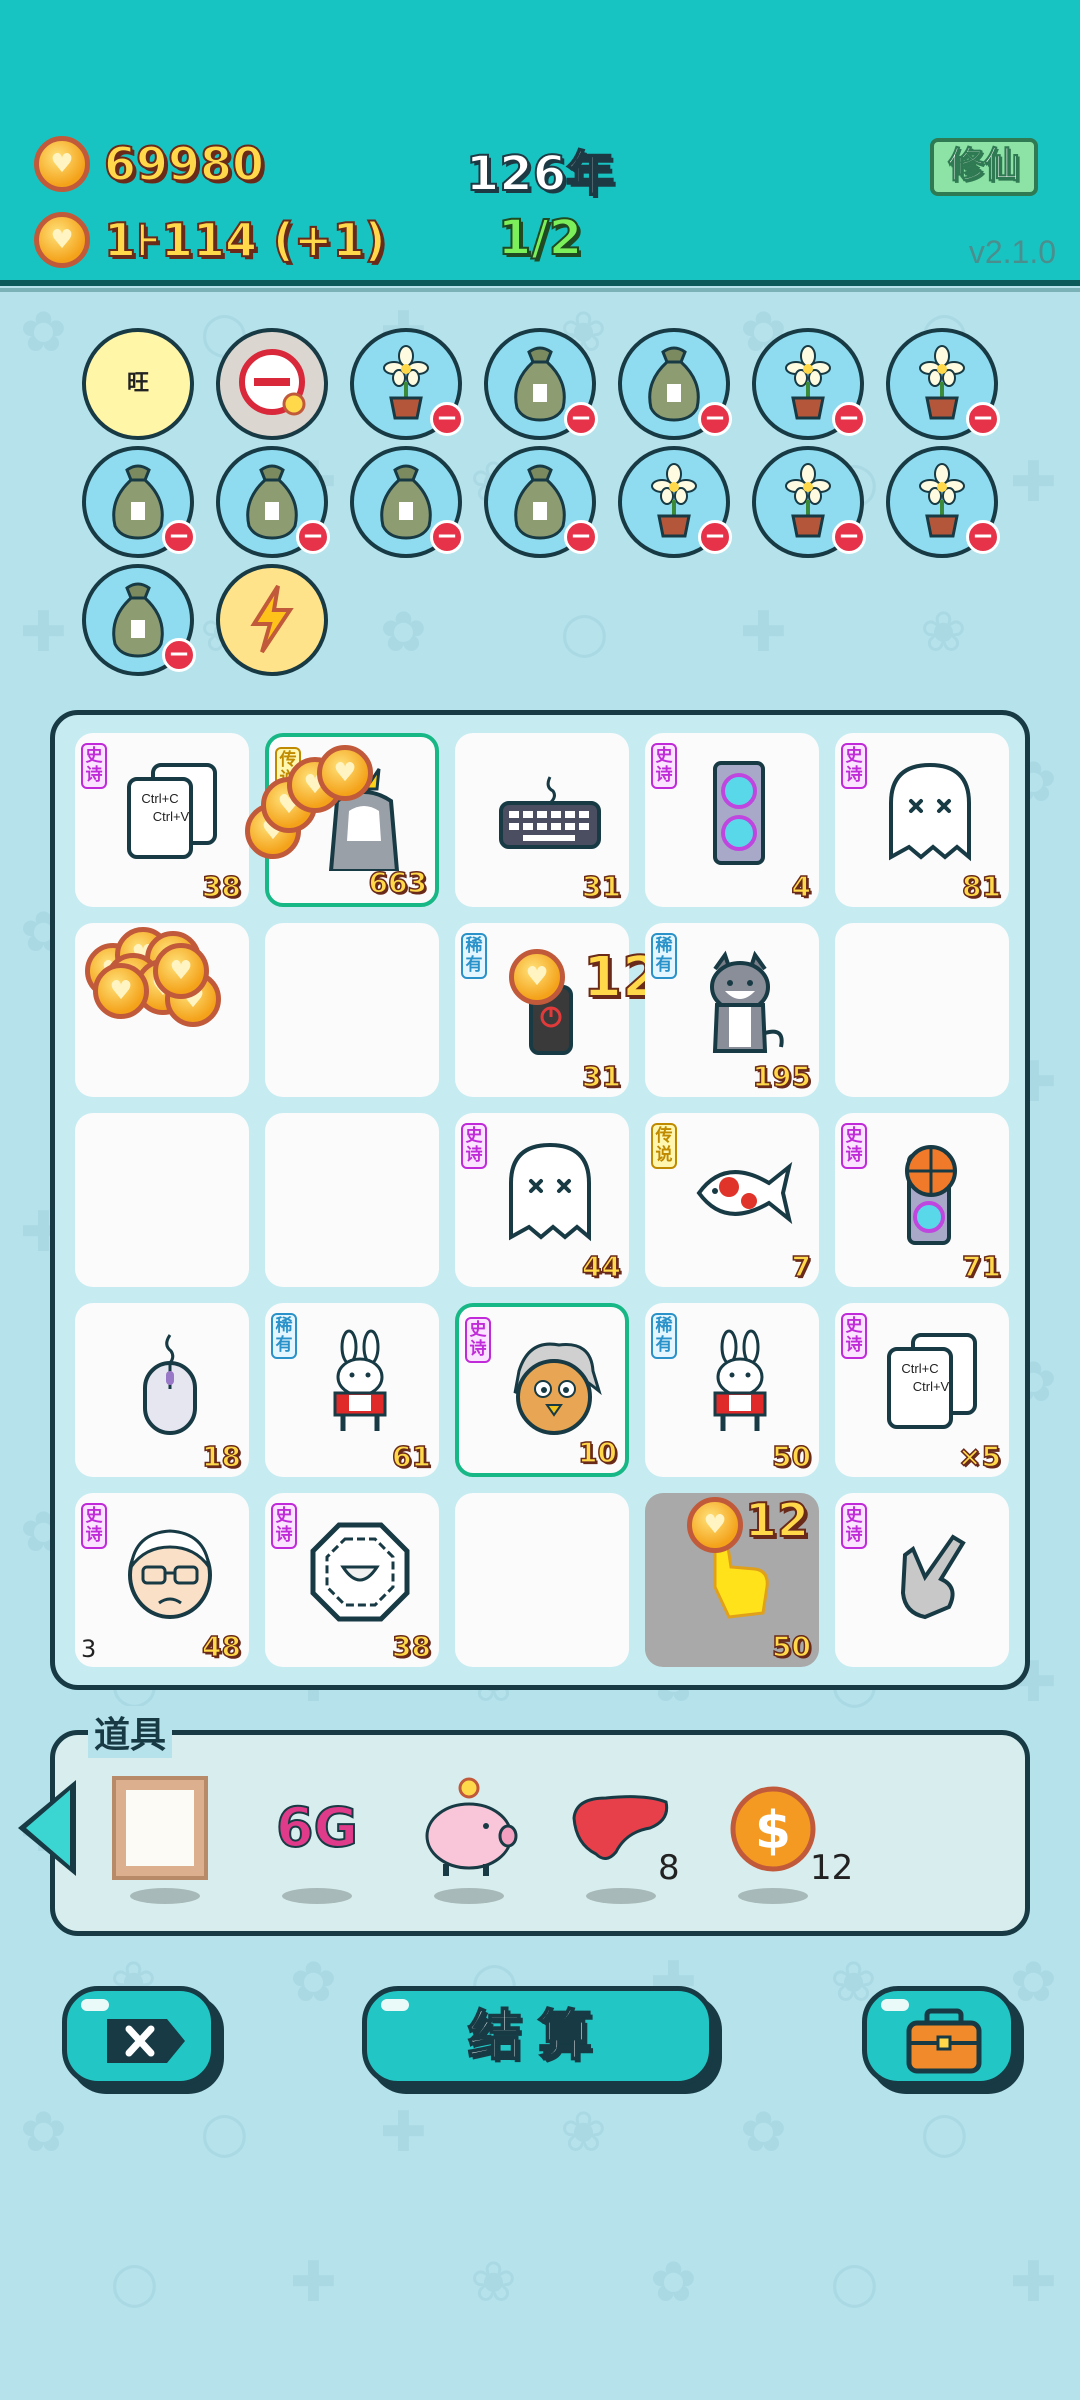 The image size is (1080, 2400). Describe the element at coordinates (411, 1646) in the screenshot. I see `item-count: 38` at that location.